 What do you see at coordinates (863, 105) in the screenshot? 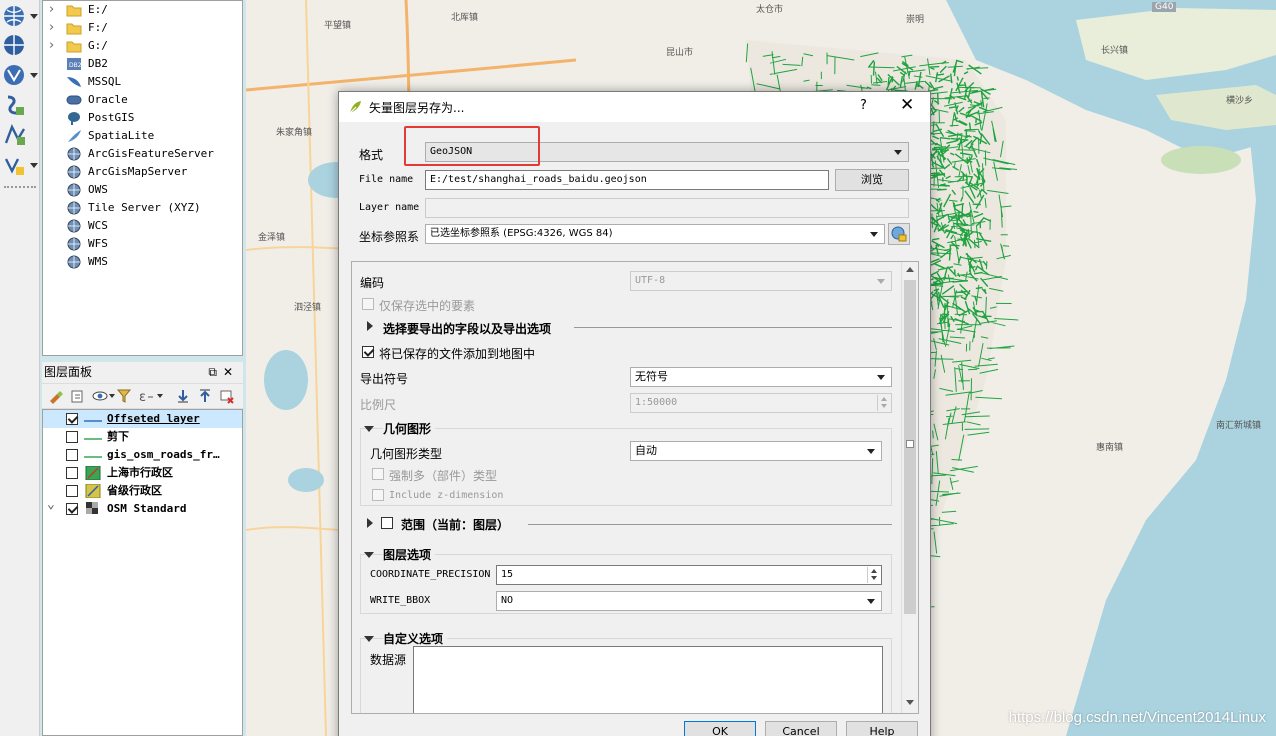
I see `help-icon: ?` at bounding box center [863, 105].